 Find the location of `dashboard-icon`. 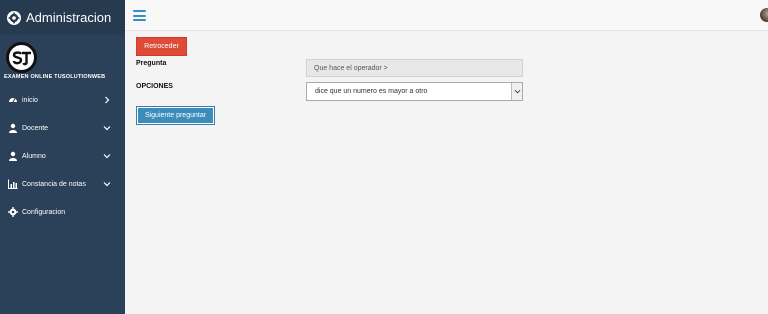

dashboard-icon is located at coordinates (13, 100).